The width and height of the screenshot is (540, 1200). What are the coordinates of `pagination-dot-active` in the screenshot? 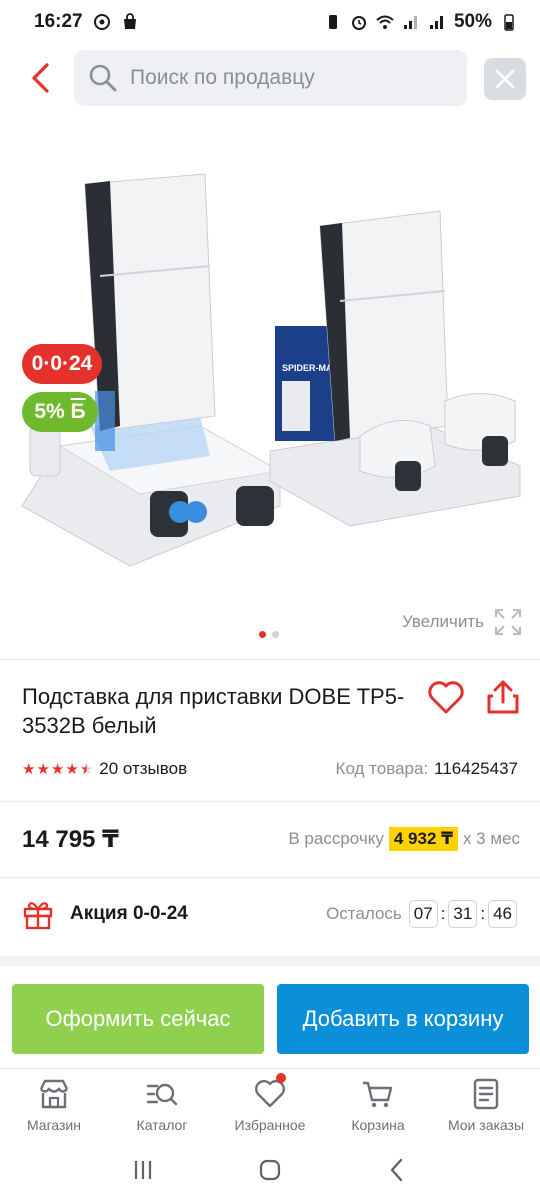 It's located at (262, 634).